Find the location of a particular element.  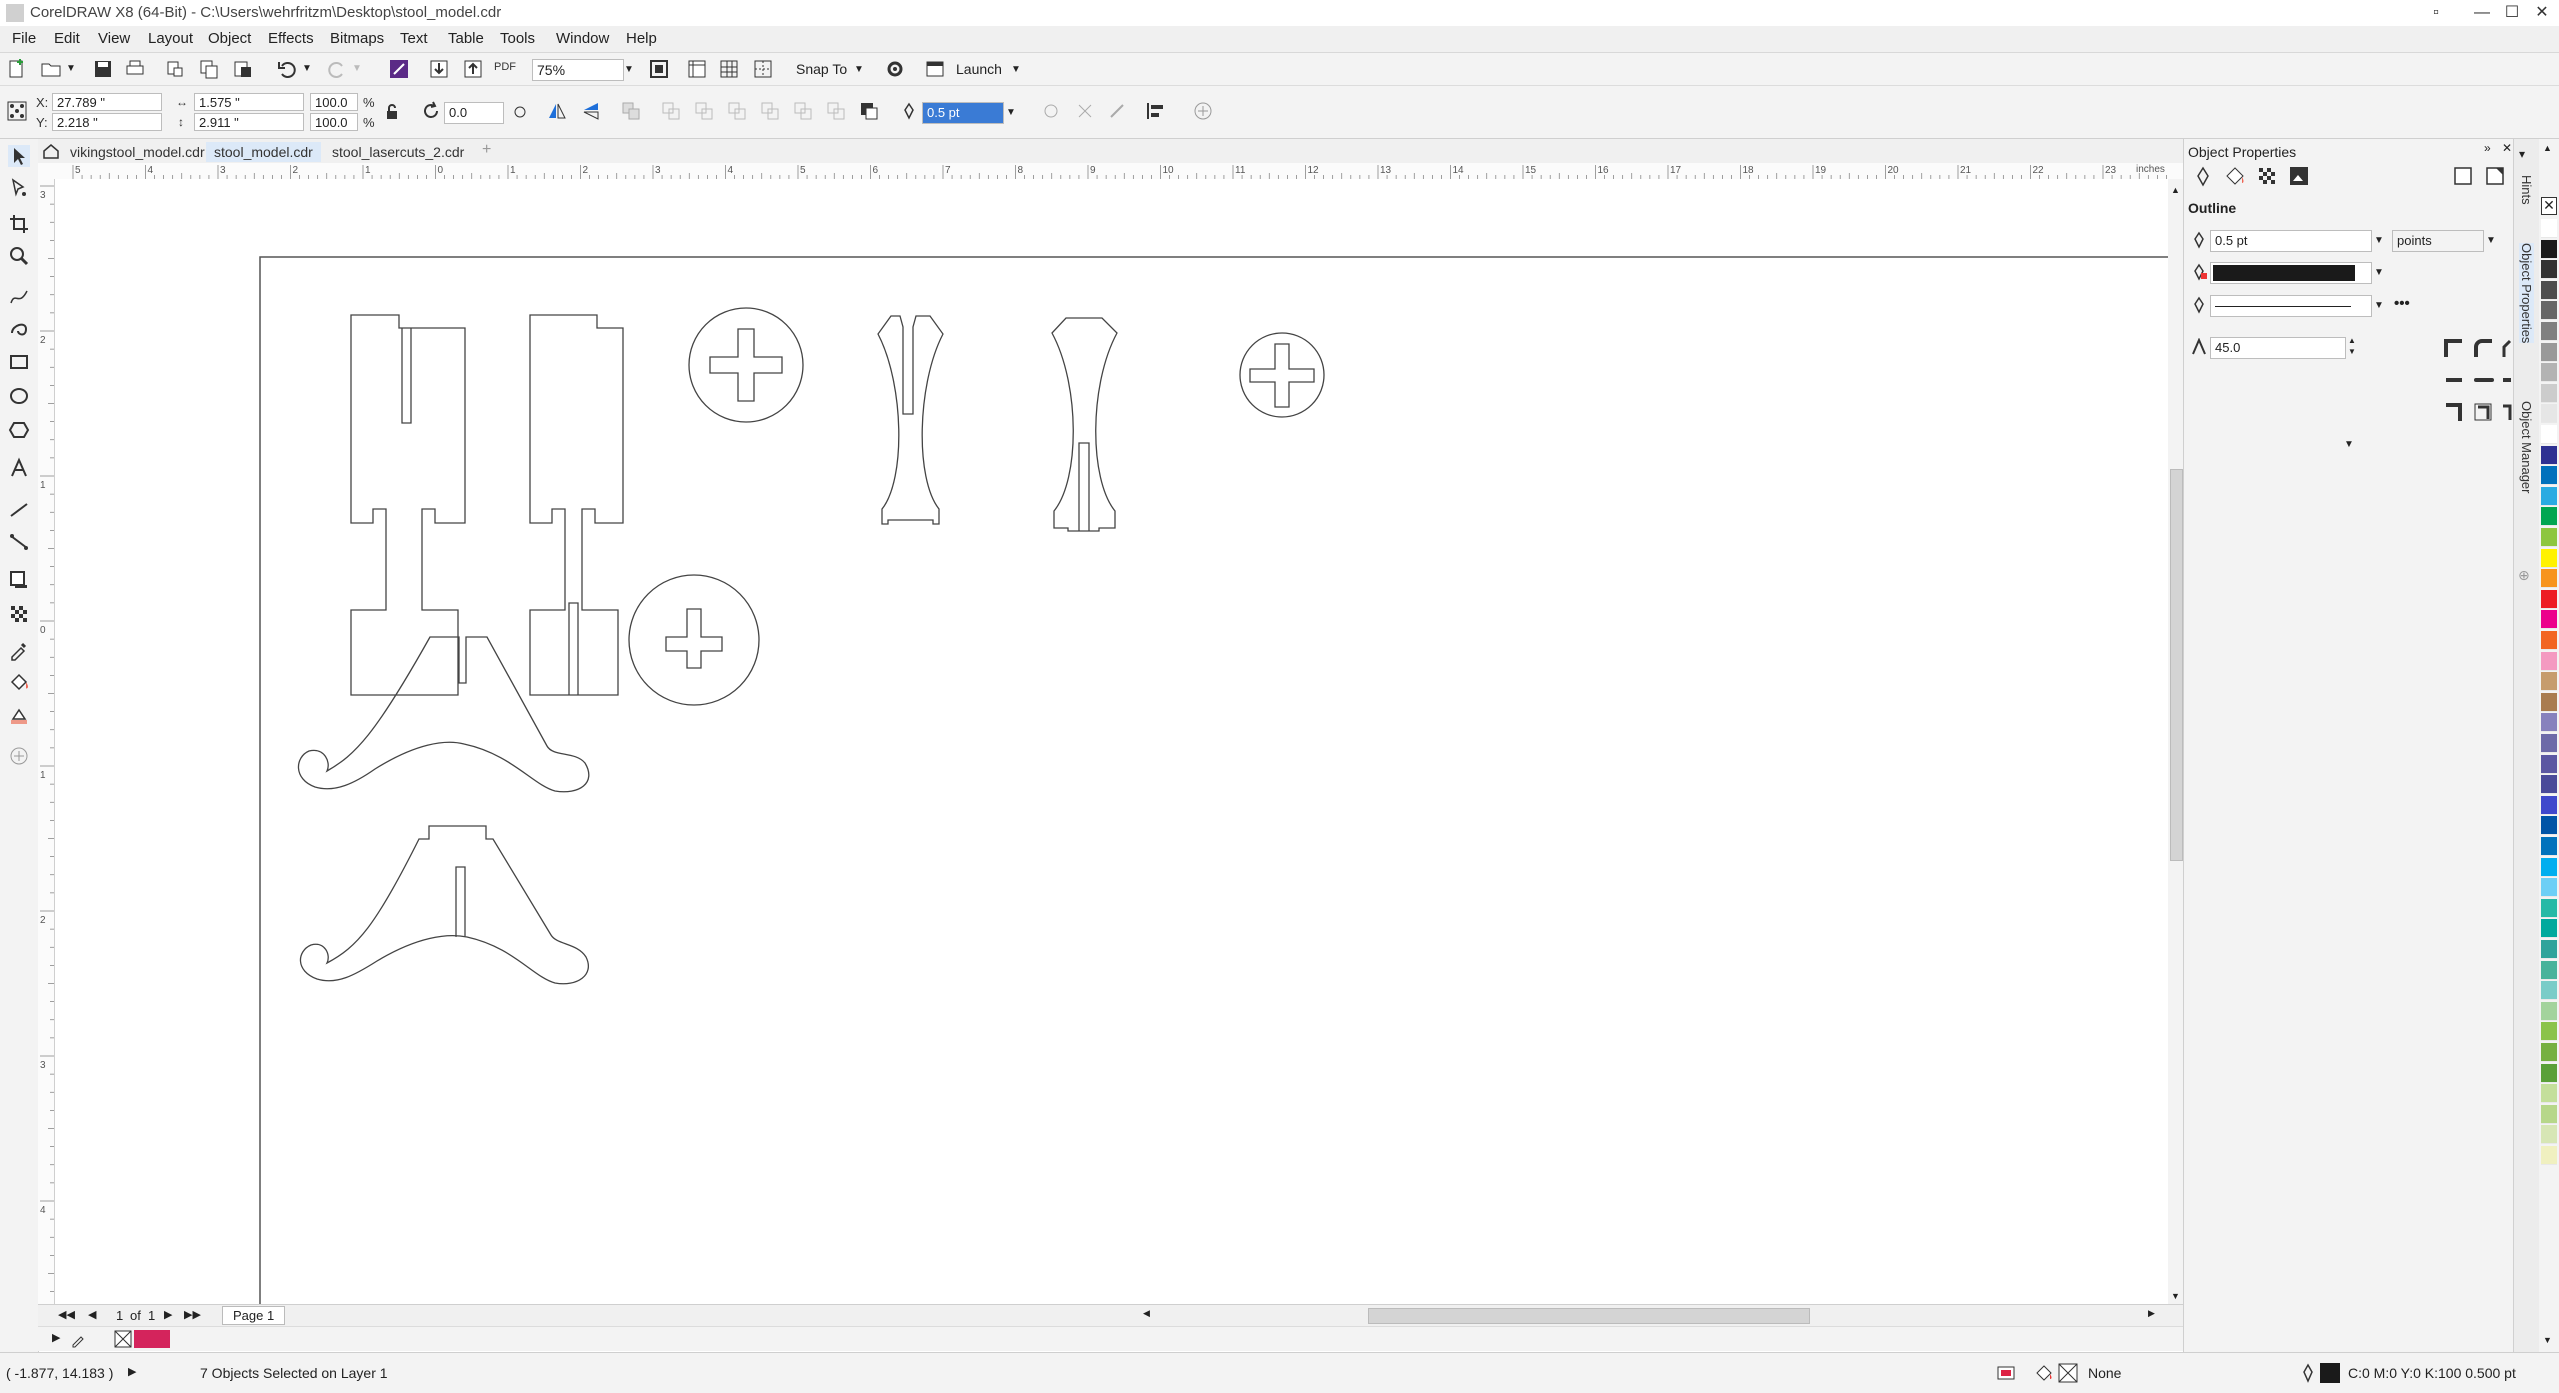

launch-button: Launch is located at coordinates (979, 69).